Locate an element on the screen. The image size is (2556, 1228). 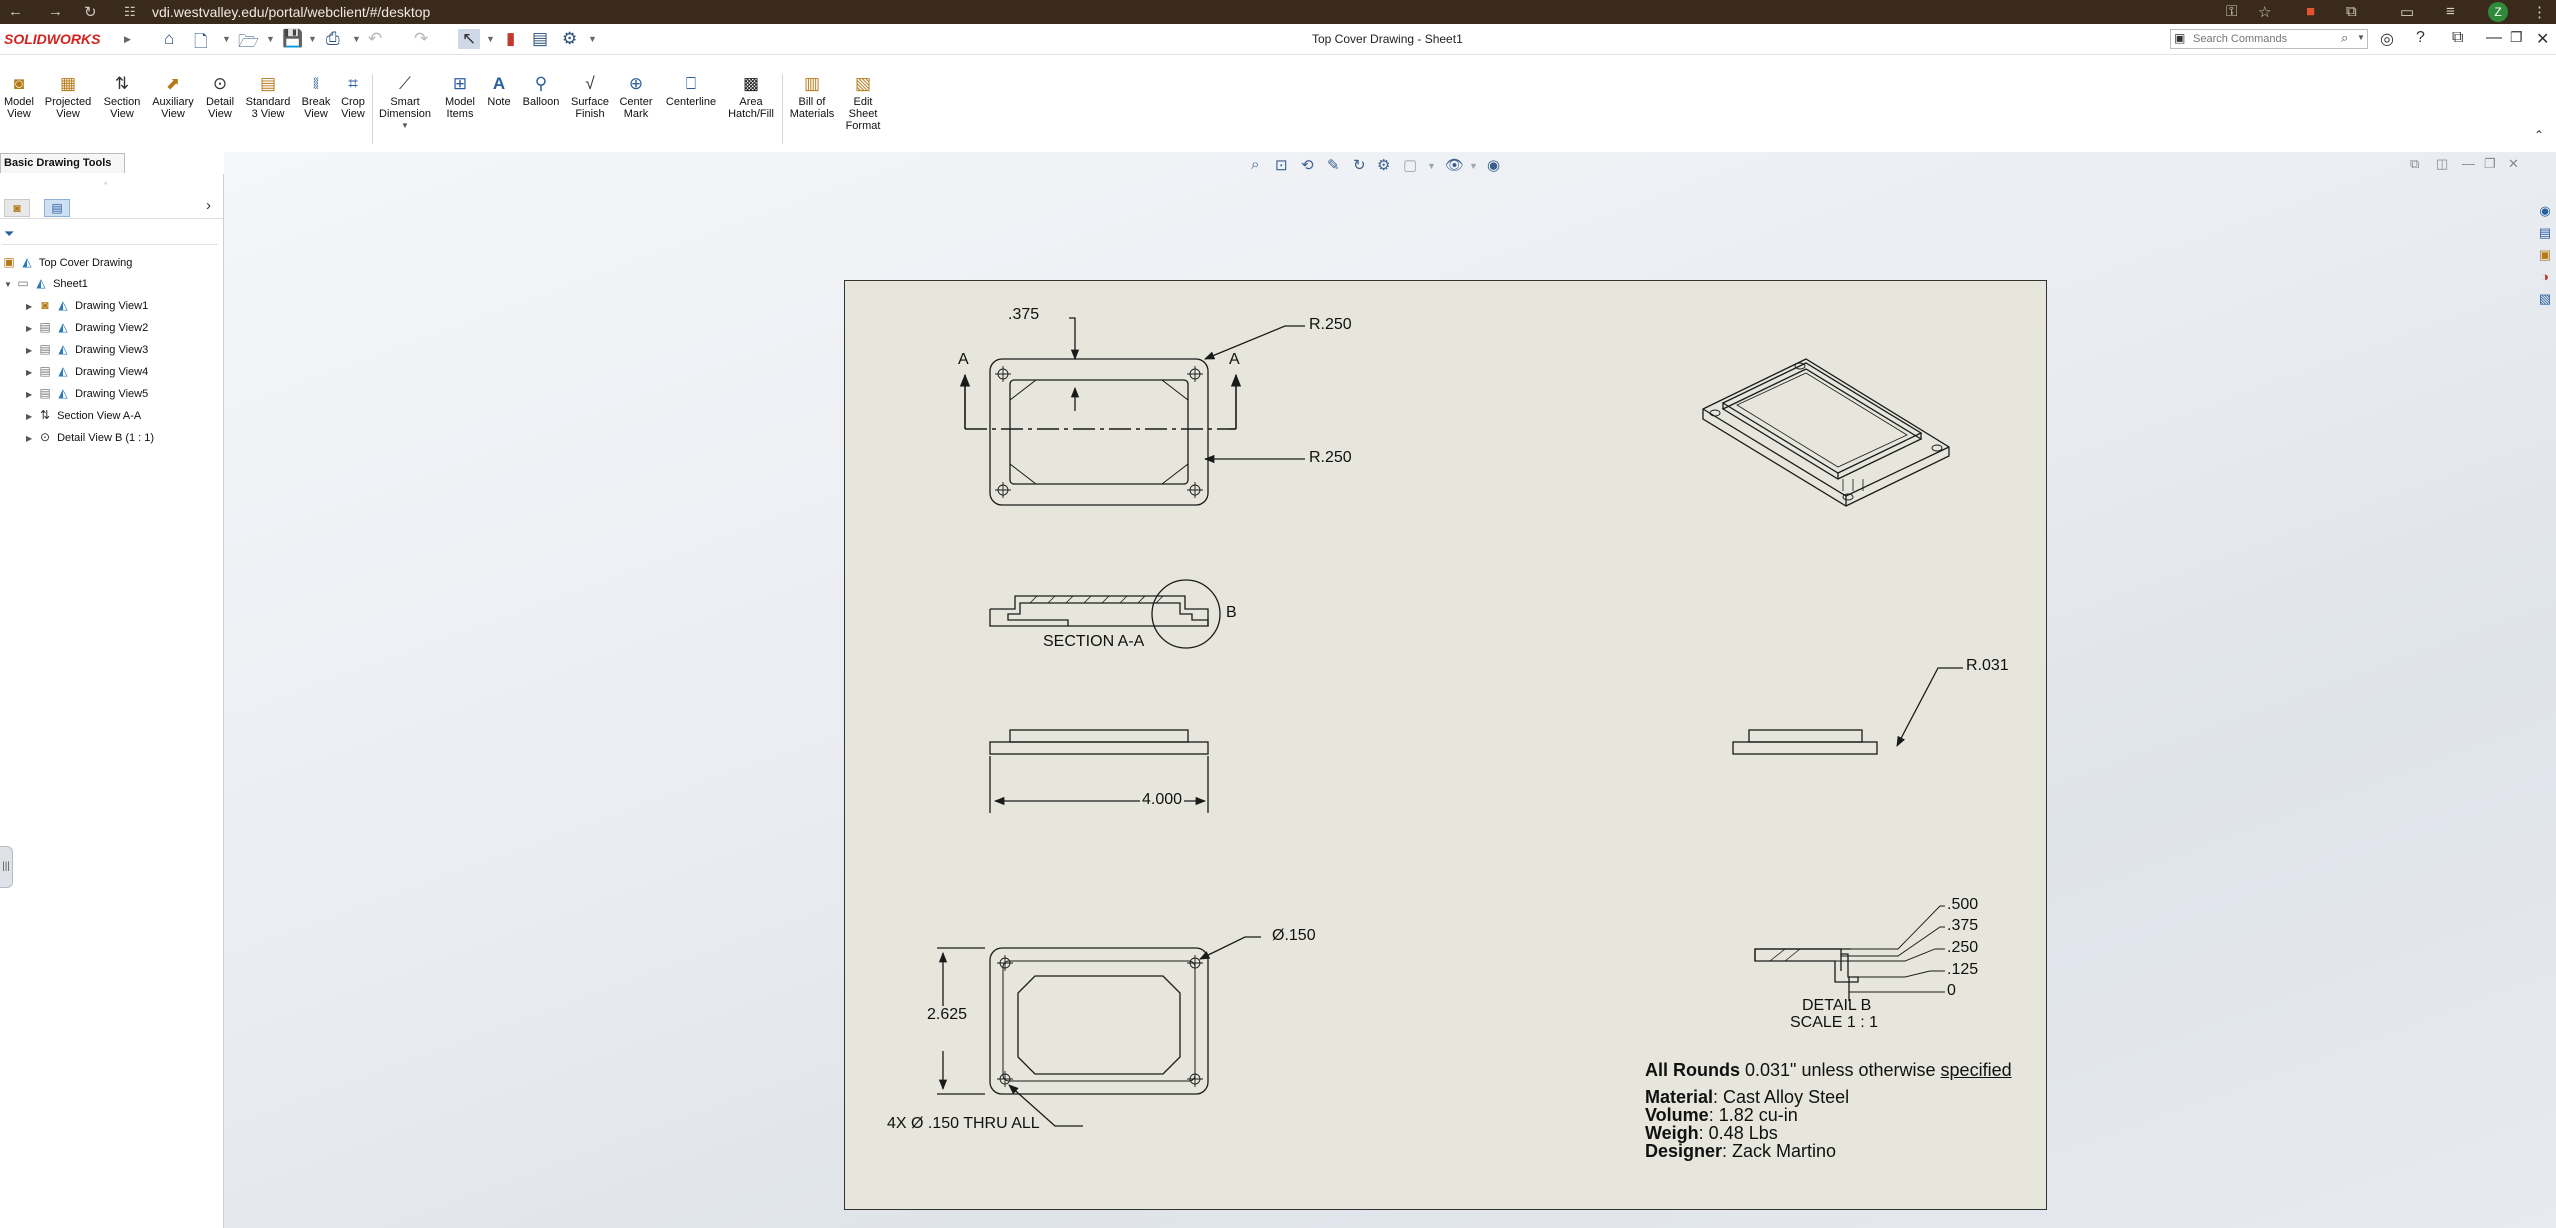
dim-height: 2.625 is located at coordinates (947, 1015).